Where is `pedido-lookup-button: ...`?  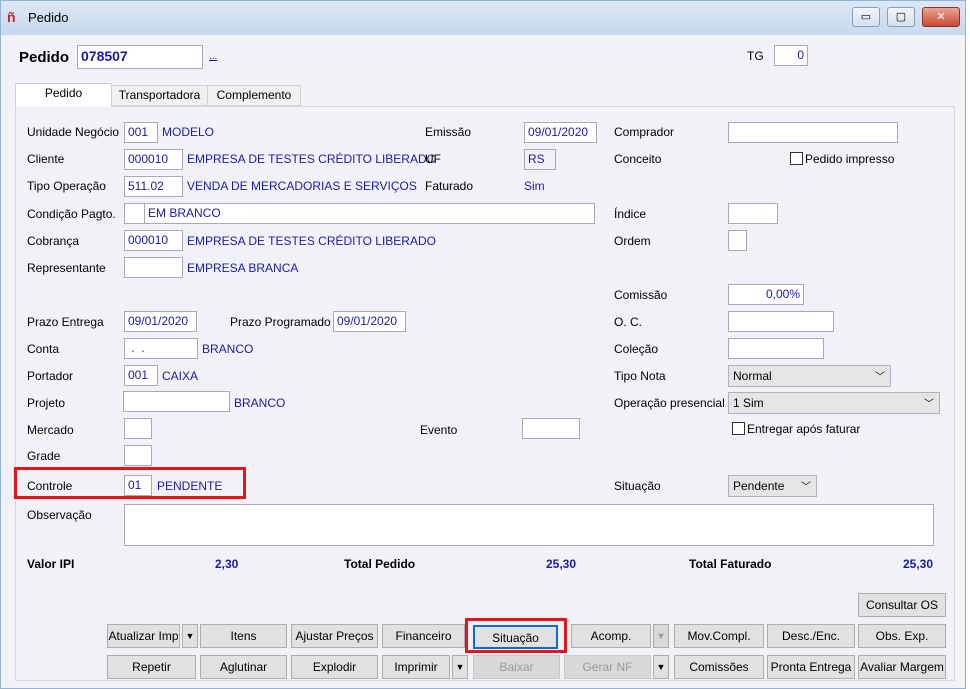 pedido-lookup-button: ... is located at coordinates (213, 56).